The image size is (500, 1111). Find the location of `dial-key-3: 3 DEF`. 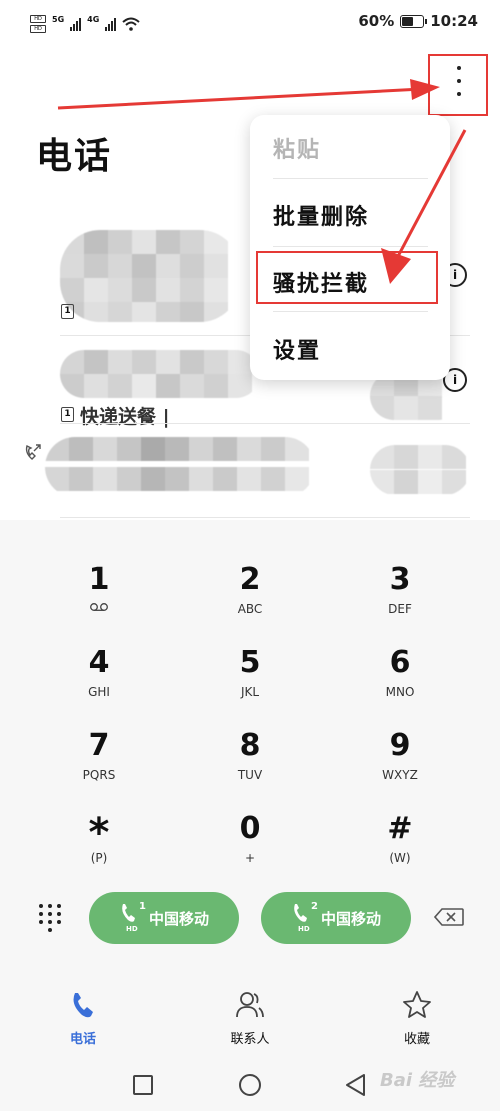

dial-key-3: 3 DEF is located at coordinates (400, 603).